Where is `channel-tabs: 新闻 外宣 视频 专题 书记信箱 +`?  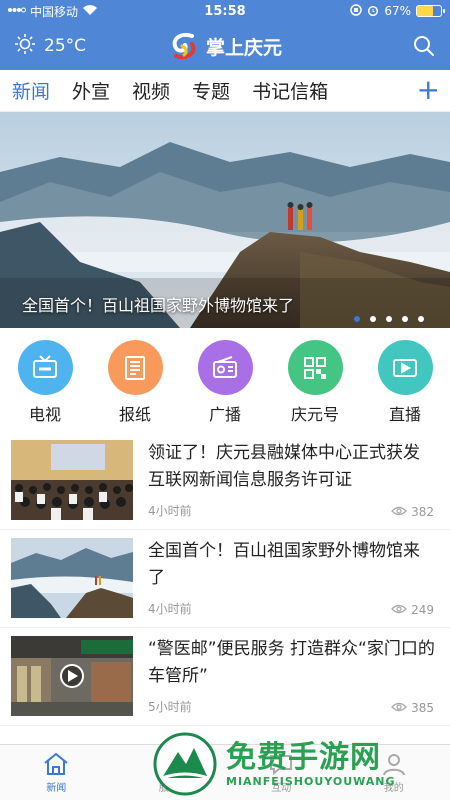
channel-tabs: 新闻 外宣 视频 专题 书记信箱 + is located at coordinates (225, 91).